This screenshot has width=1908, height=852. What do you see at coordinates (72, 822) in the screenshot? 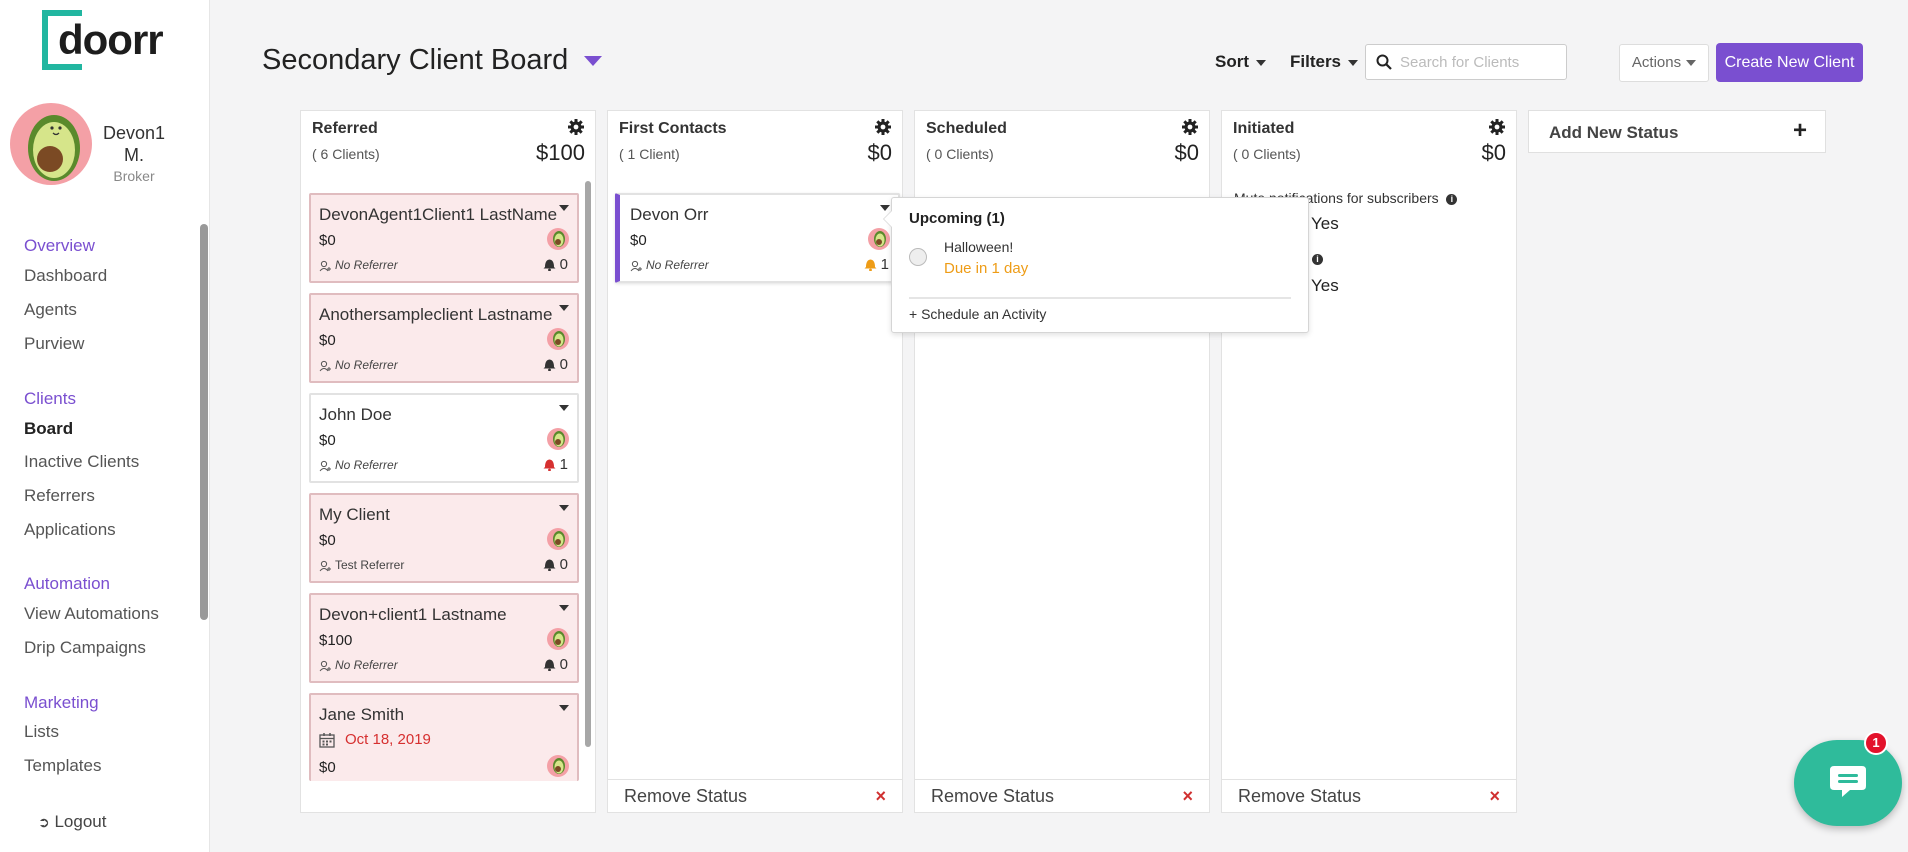
I see `logout-link: ➲ Logout` at bounding box center [72, 822].